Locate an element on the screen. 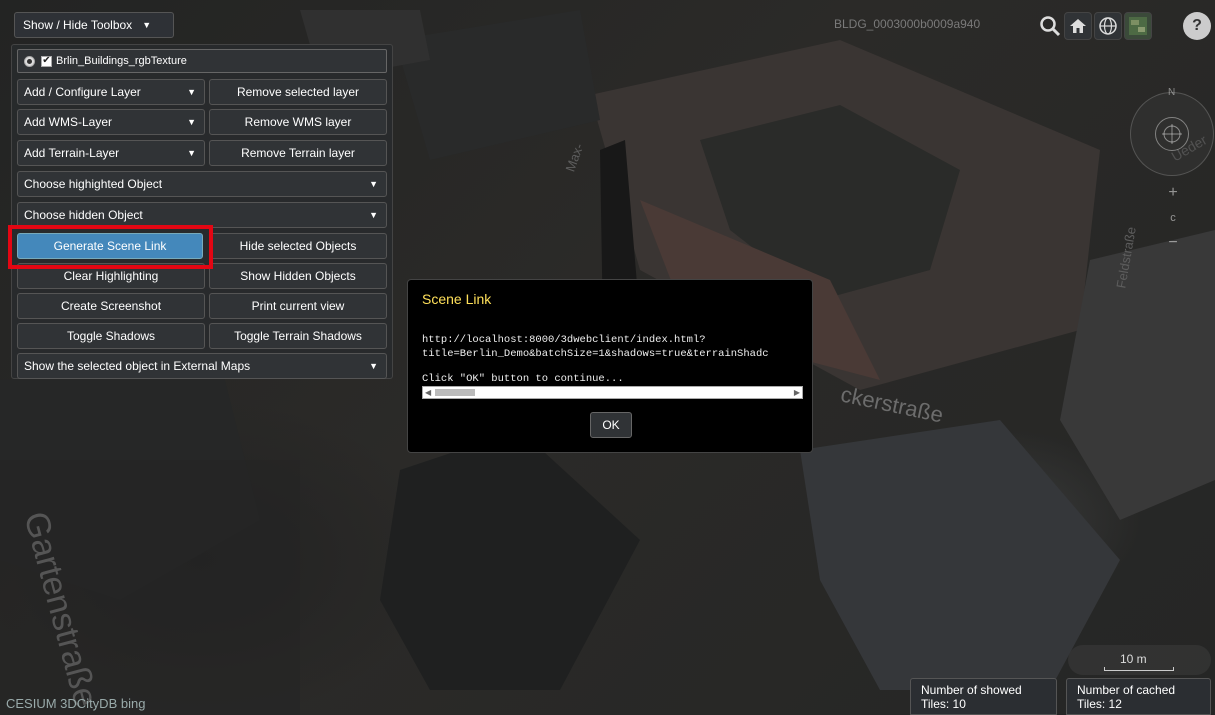 The width and height of the screenshot is (1215, 715). choose-hidden-object-select: Choose hidden Object ▼ is located at coordinates (202, 215).